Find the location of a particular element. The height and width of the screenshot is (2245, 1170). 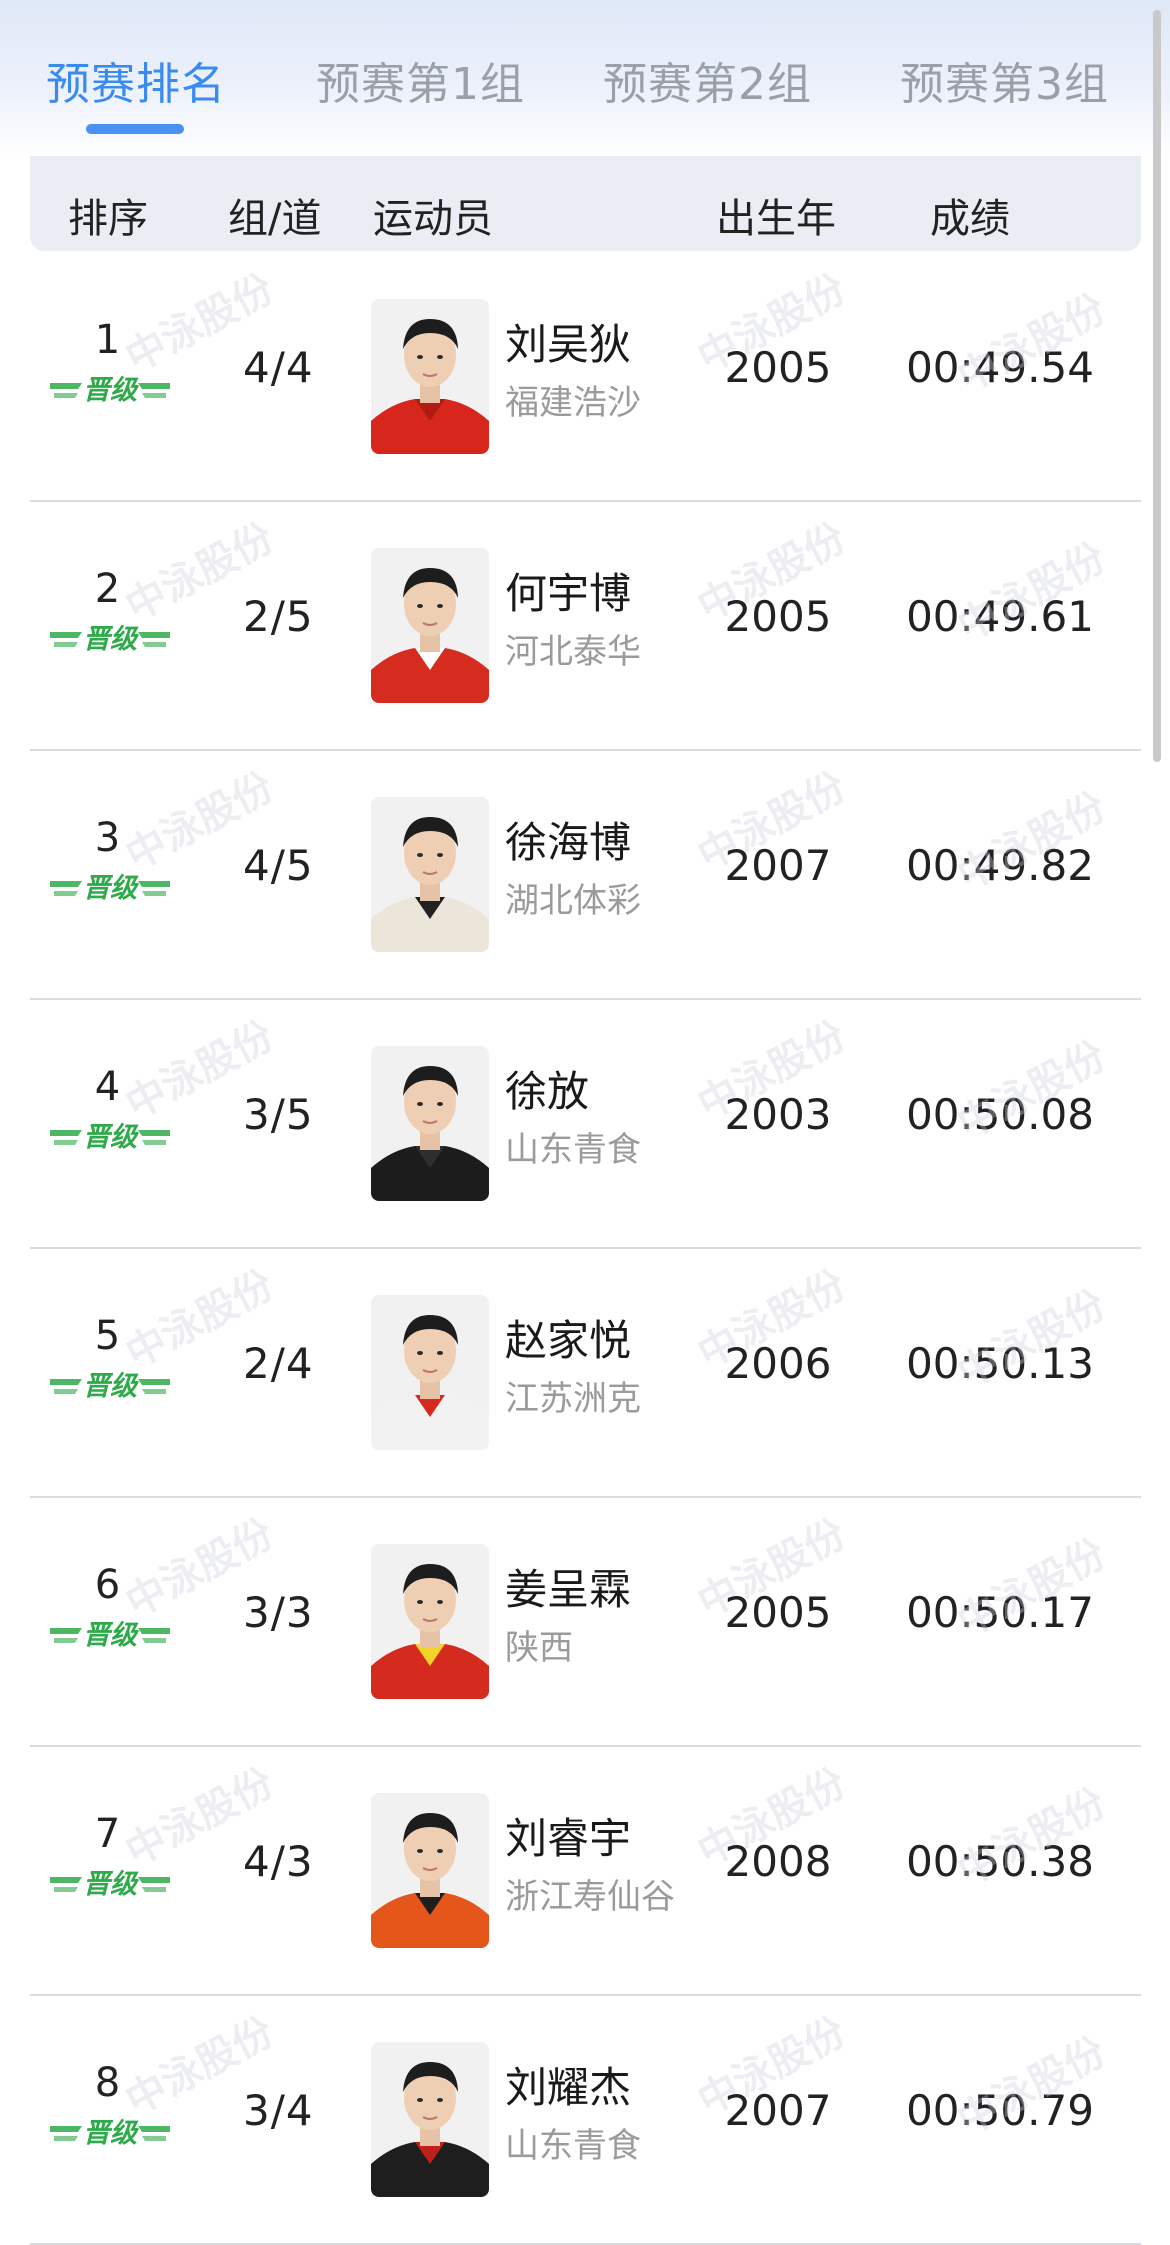

rank-number: 2 is located at coordinates (107, 589).